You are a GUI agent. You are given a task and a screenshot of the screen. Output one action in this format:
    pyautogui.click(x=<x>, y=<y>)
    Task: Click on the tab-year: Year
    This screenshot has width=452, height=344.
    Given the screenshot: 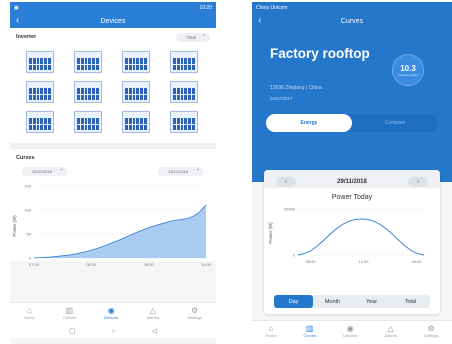 What is the action you would take?
    pyautogui.click(x=371, y=301)
    